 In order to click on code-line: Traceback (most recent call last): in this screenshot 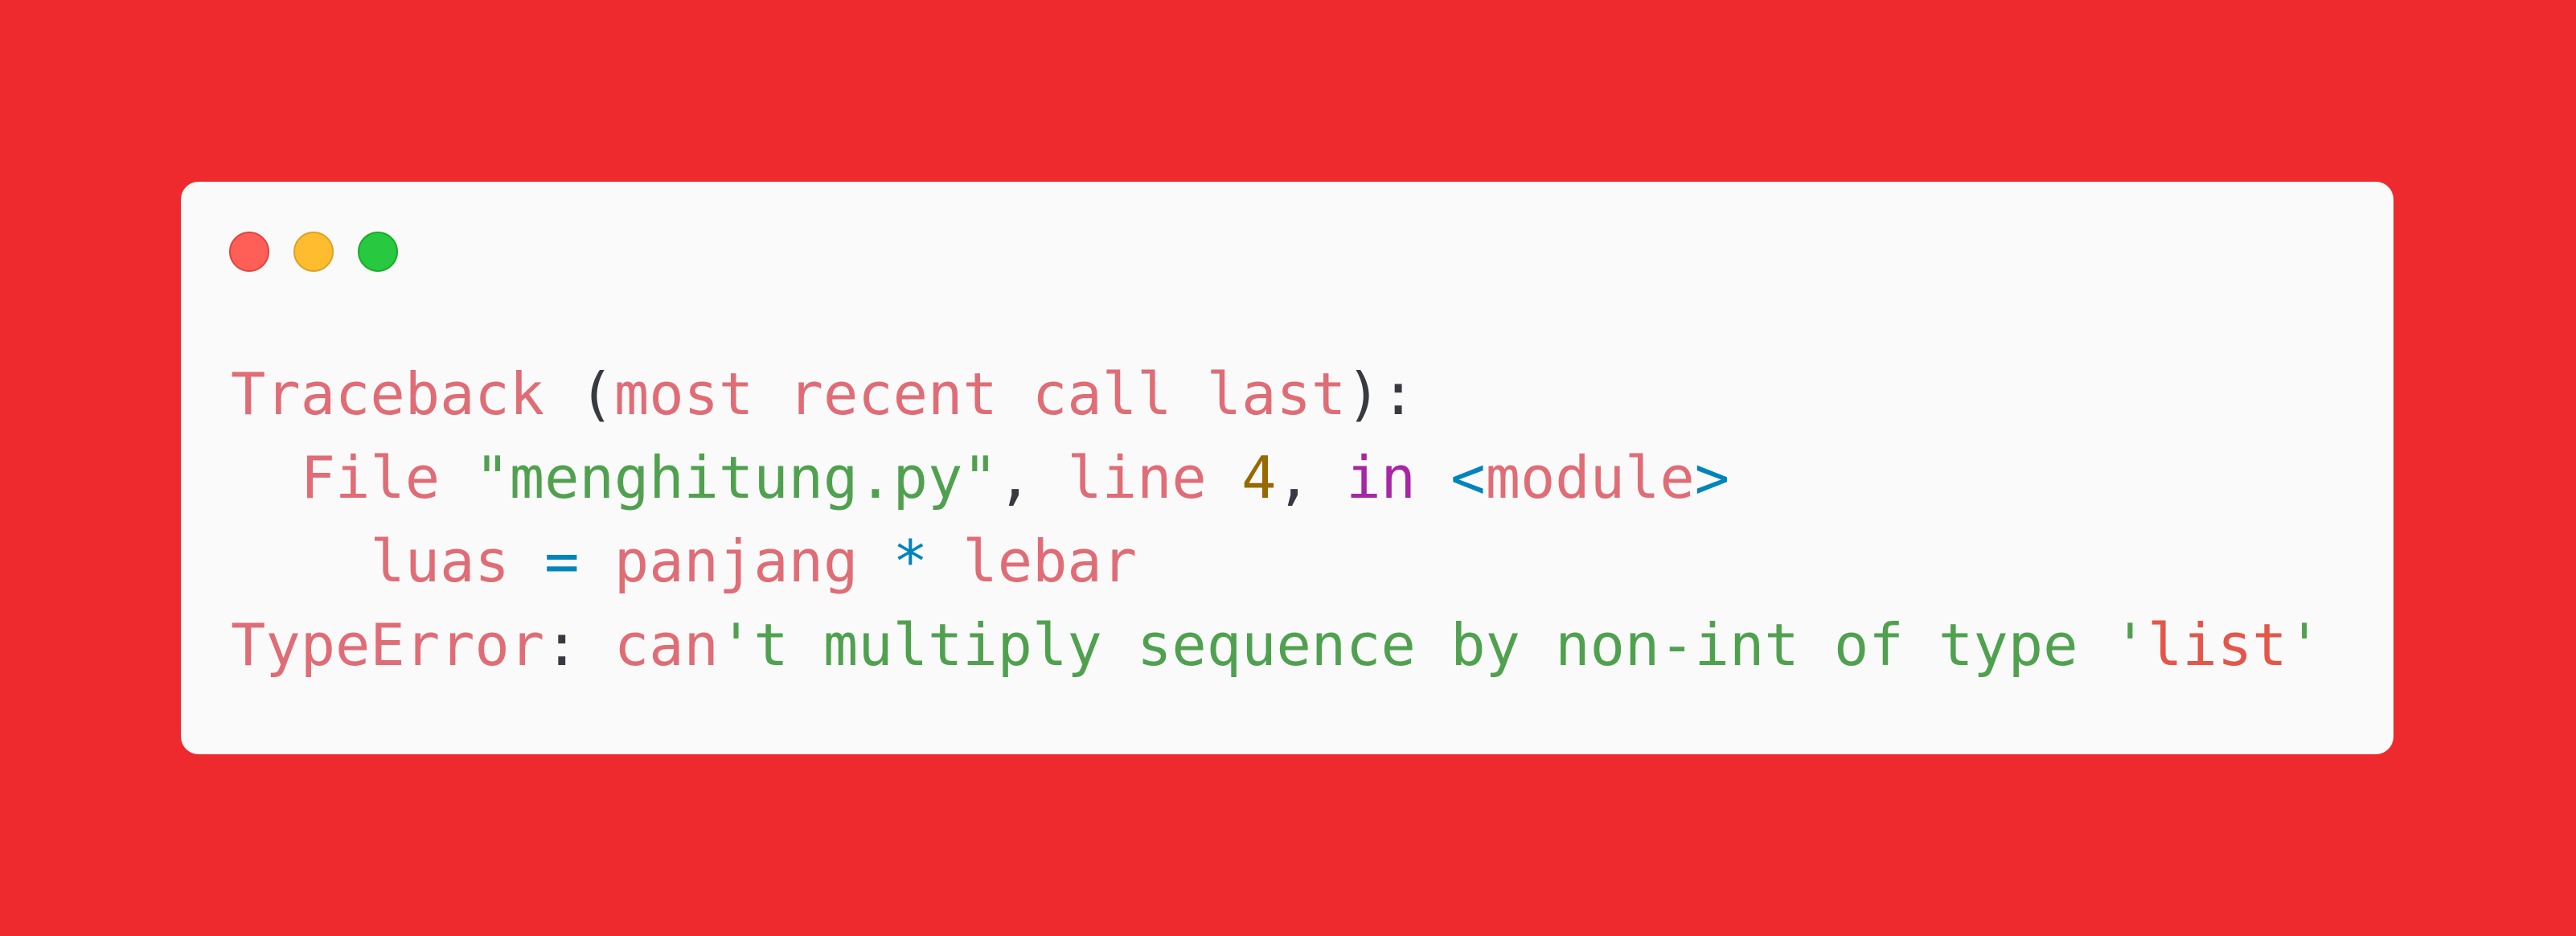, I will do `click(1276, 394)`.